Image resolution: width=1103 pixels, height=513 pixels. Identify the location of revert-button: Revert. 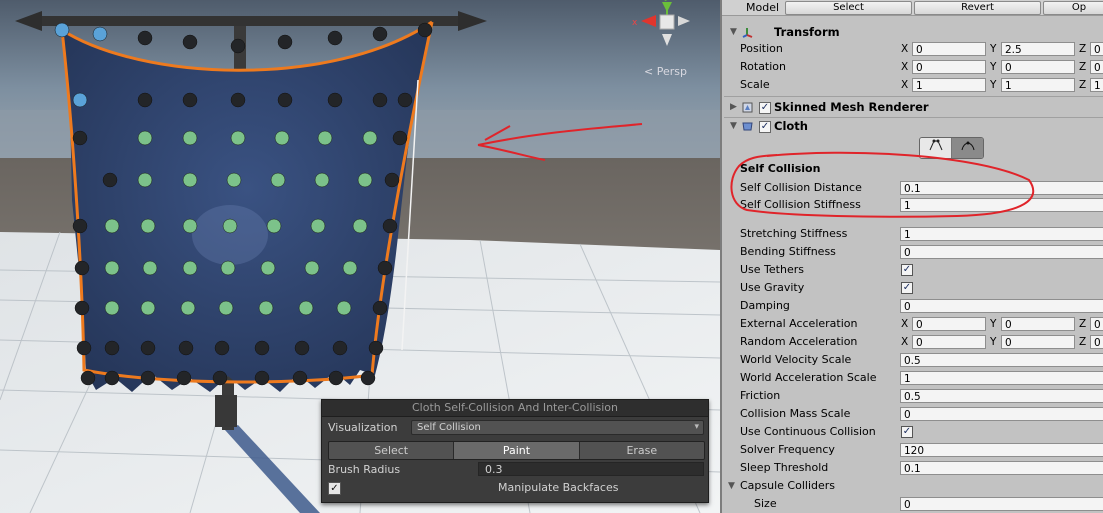
(977, 8).